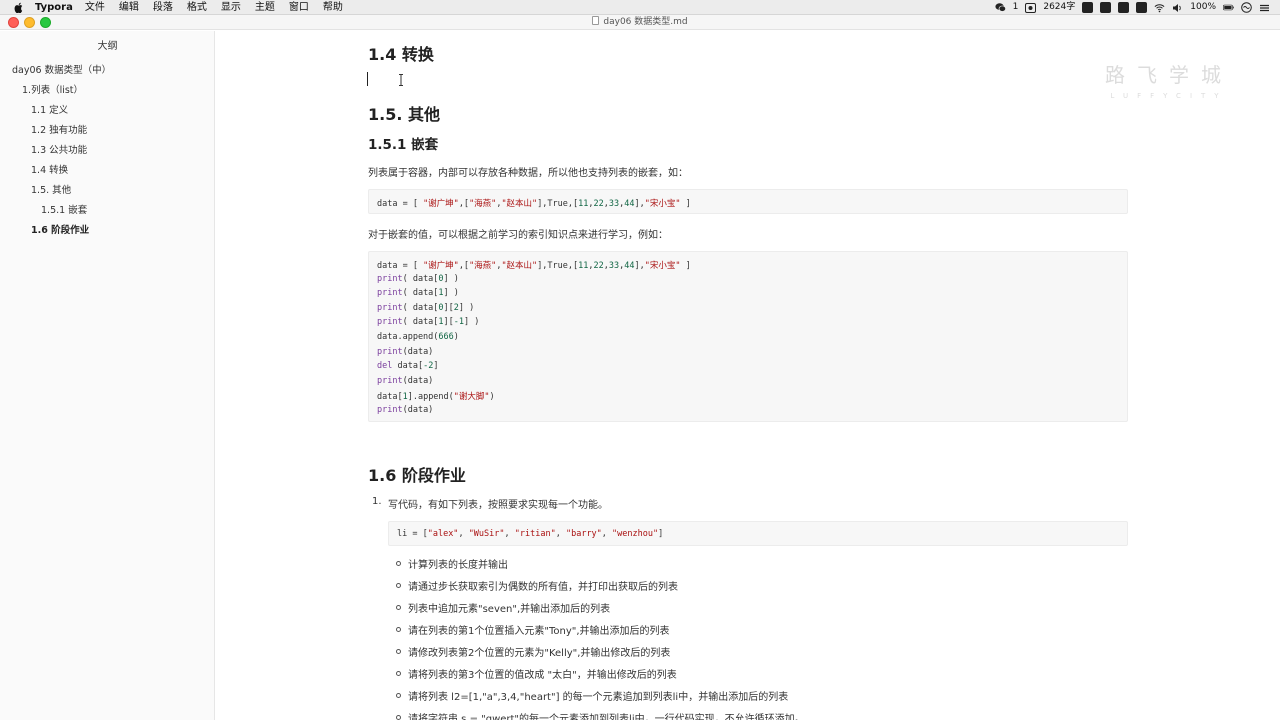  I want to click on ibeam-cursor-icon, so click(401, 78).